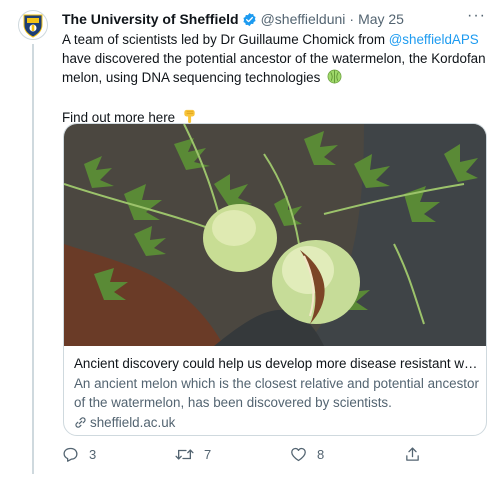 This screenshot has width=500, height=478. I want to click on watermelon-emoji-icon, so click(334, 79).